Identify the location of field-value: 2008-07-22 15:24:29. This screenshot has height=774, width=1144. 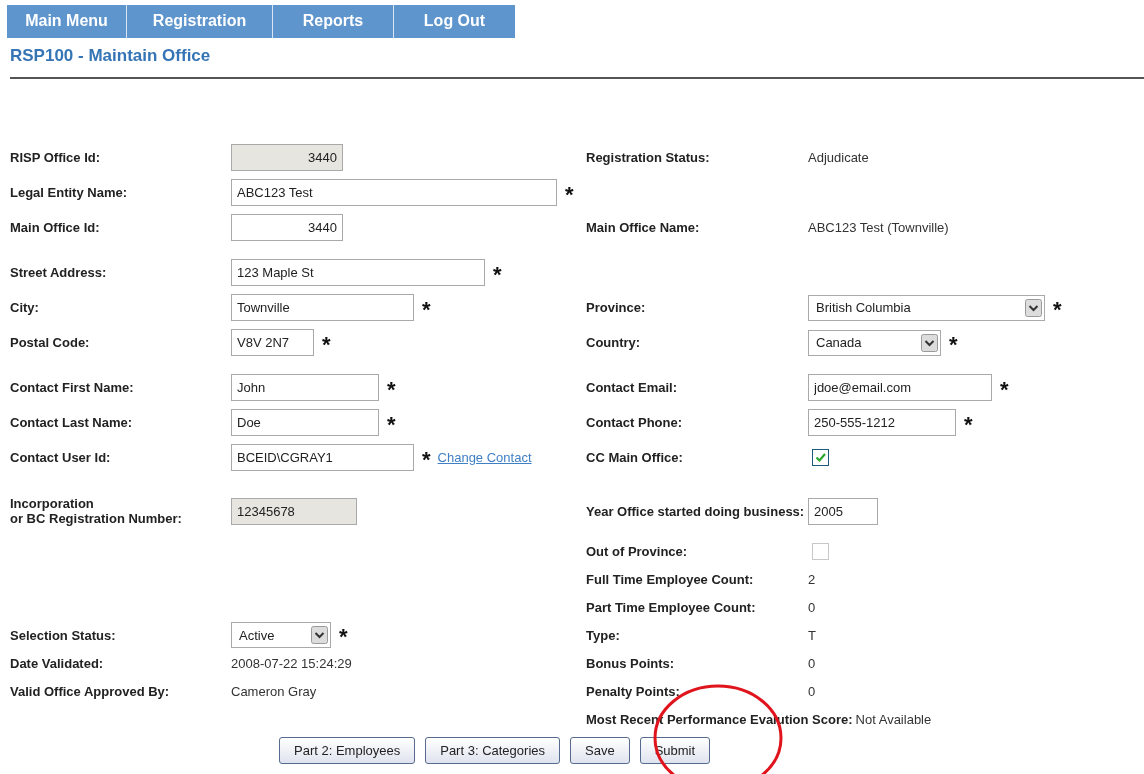
(291, 663).